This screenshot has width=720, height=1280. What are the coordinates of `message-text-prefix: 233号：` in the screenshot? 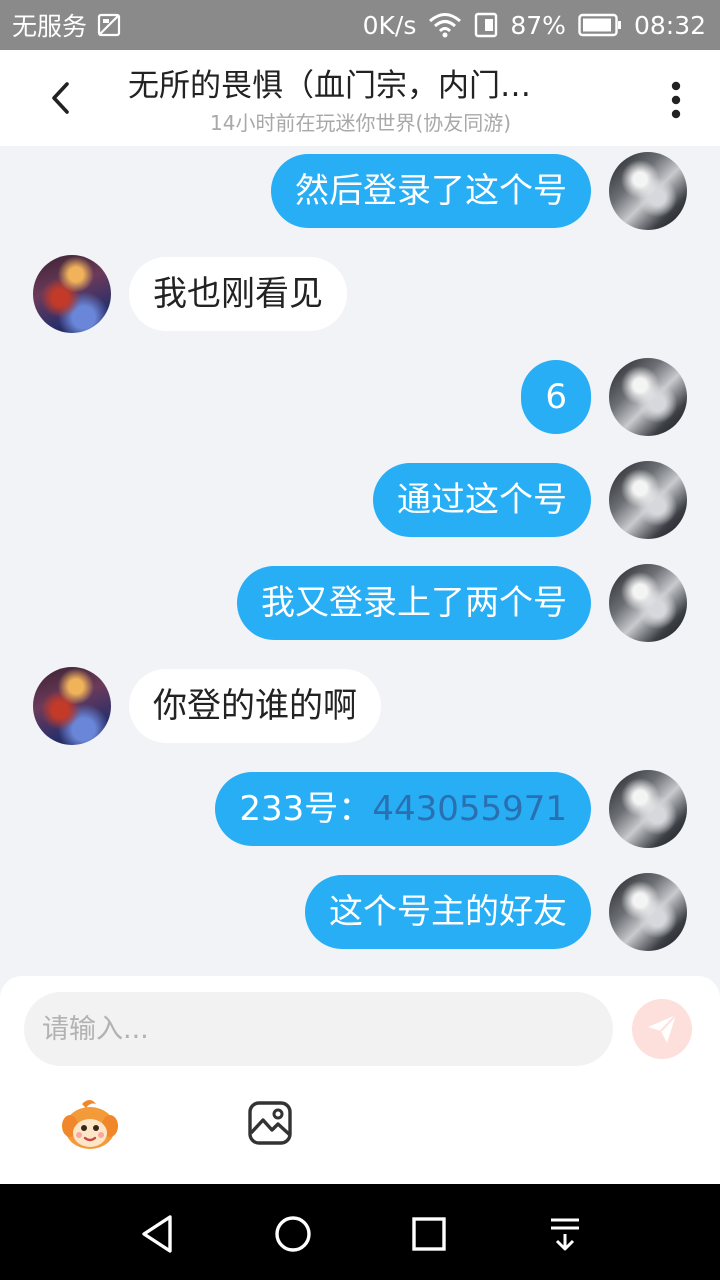 It's located at (306, 809).